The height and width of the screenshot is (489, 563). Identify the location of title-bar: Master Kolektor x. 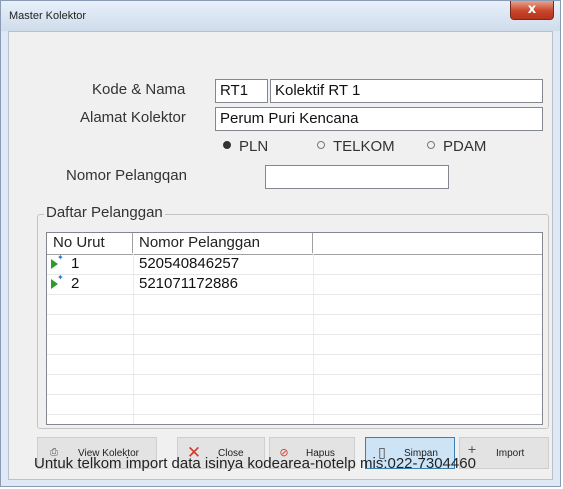
(280, 16).